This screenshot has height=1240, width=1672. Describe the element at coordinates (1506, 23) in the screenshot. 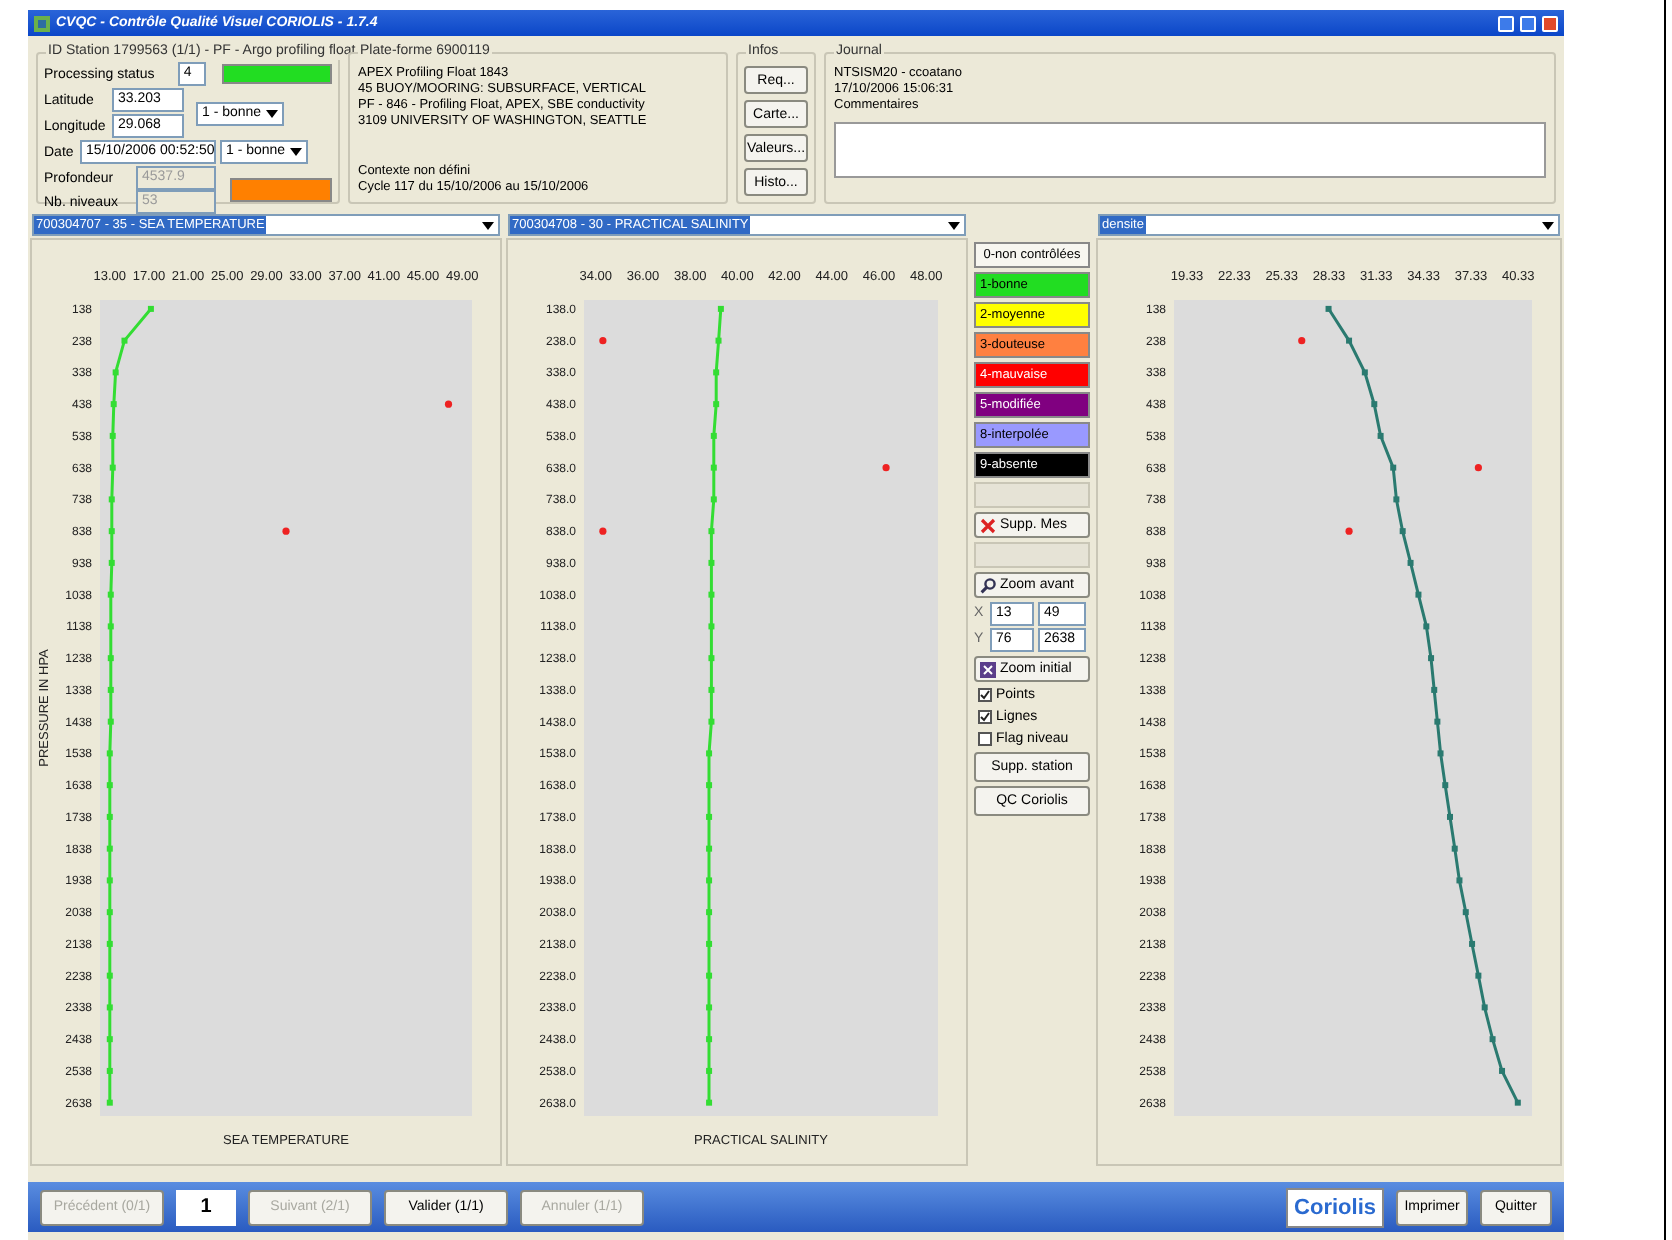

I see `minimize-button` at that location.